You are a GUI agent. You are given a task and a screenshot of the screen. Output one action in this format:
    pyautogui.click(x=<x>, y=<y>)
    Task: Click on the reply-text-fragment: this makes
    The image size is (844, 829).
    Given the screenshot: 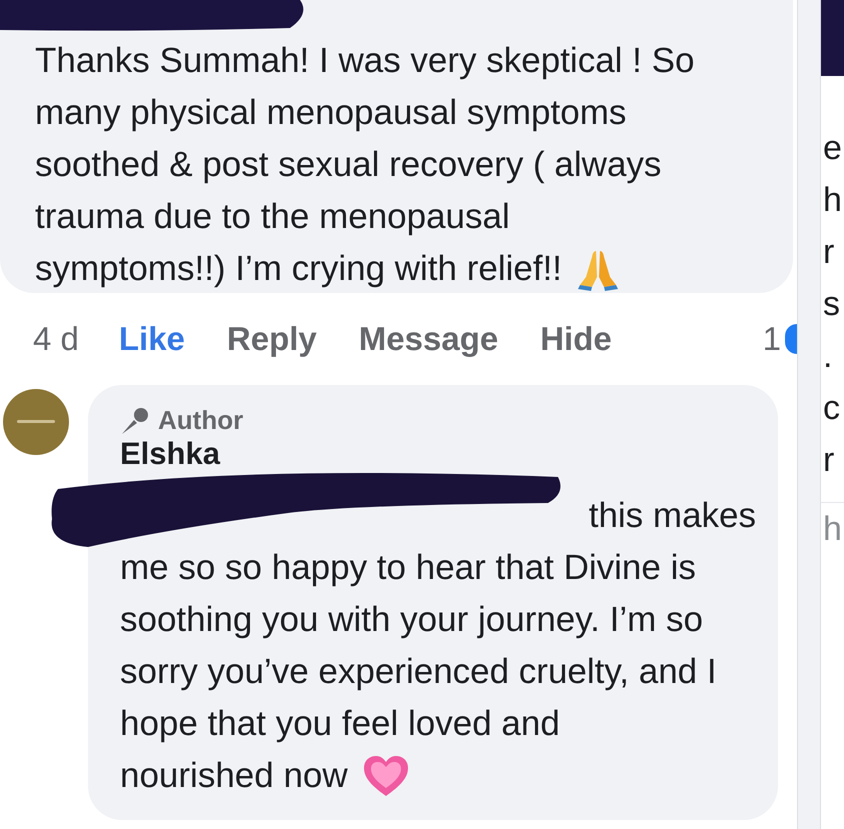 What is the action you would take?
    pyautogui.click(x=672, y=516)
    